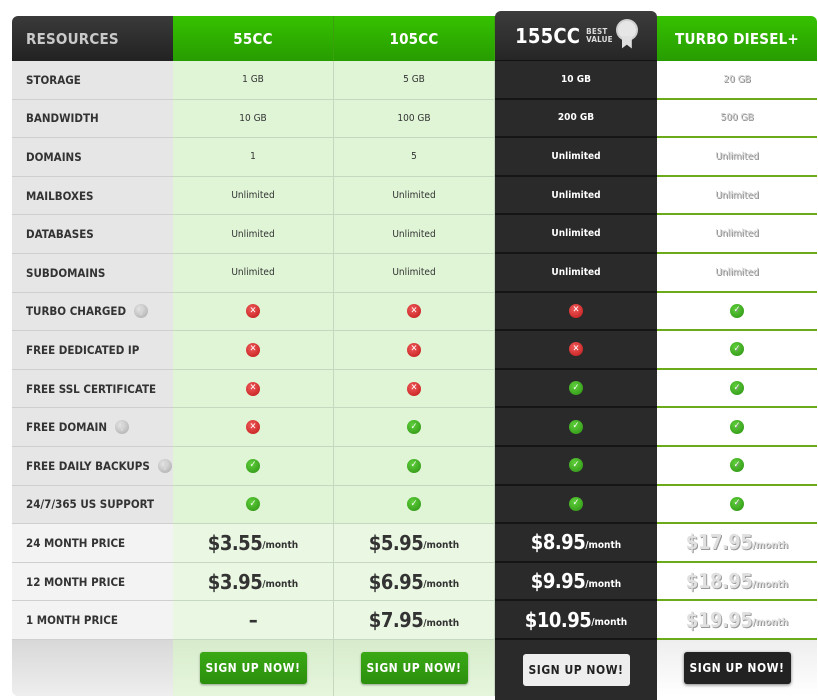 The width and height of the screenshot is (818, 700). I want to click on table-cell: 20 GB, so click(737, 80).